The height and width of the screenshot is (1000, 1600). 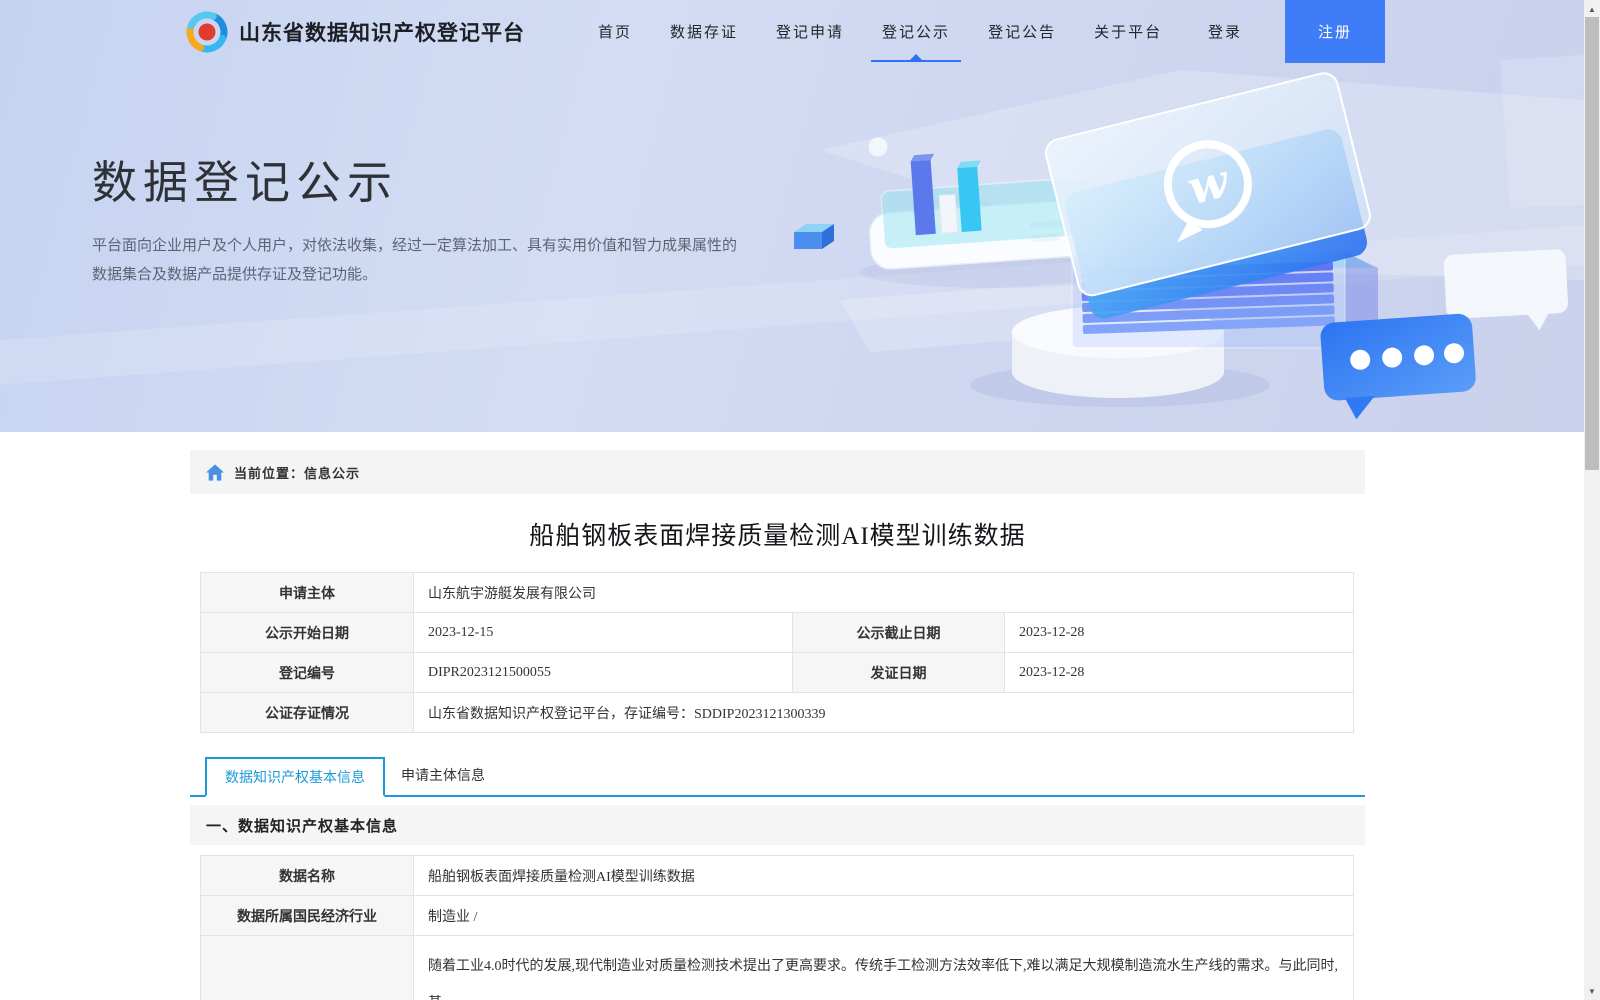 What do you see at coordinates (307, 672) in the screenshot?
I see `reg-no-label: 登记编号` at bounding box center [307, 672].